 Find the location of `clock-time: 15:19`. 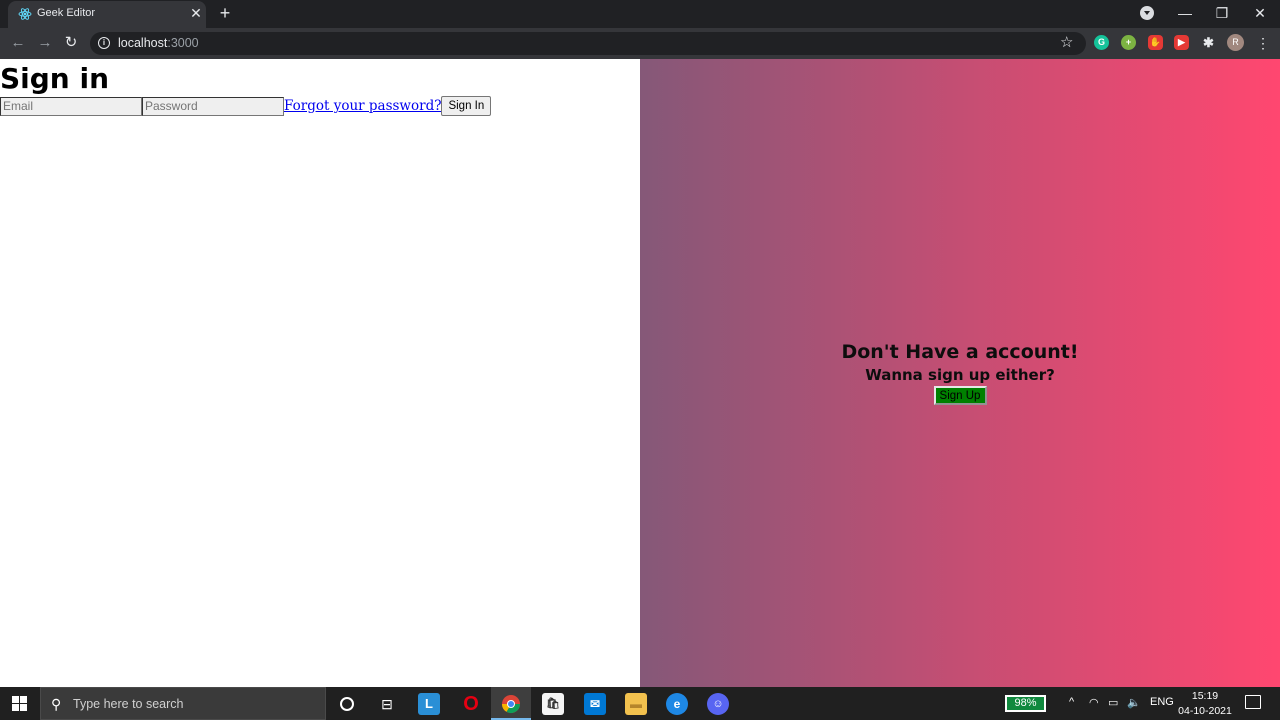

clock-time: 15:19 is located at coordinates (1205, 696).